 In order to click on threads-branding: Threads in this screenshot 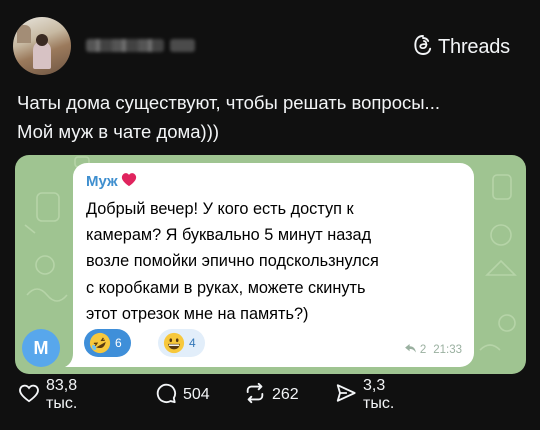, I will do `click(461, 47)`.